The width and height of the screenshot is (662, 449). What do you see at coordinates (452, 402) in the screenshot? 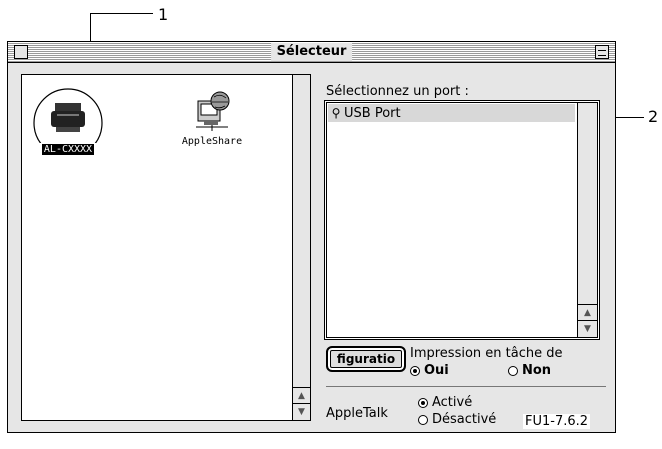
I see `radio-label: Activé` at bounding box center [452, 402].